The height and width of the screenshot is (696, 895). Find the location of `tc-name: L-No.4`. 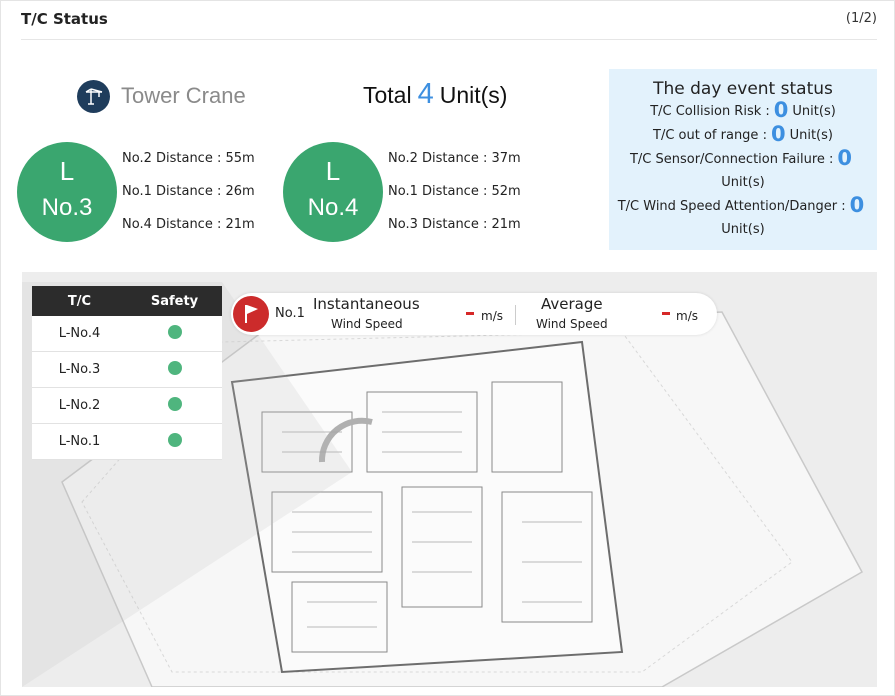

tc-name: L-No.4 is located at coordinates (79, 333).